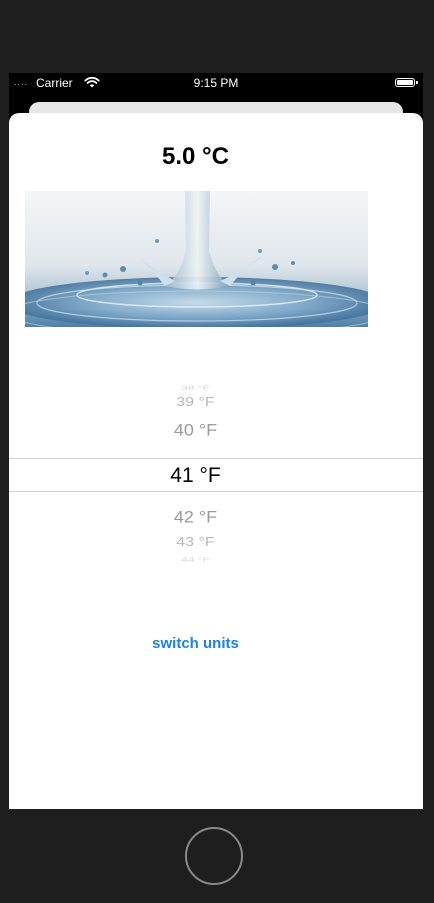 The image size is (434, 903). I want to click on status-time: 9:15 PM, so click(216, 83).